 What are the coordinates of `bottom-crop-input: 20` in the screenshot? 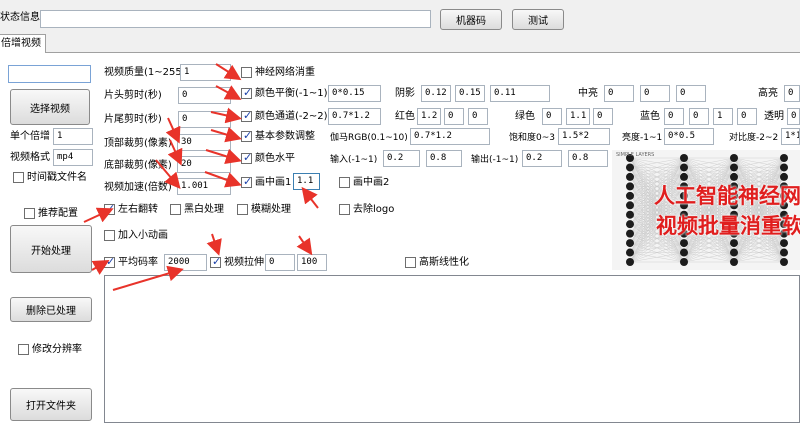 It's located at (204, 164).